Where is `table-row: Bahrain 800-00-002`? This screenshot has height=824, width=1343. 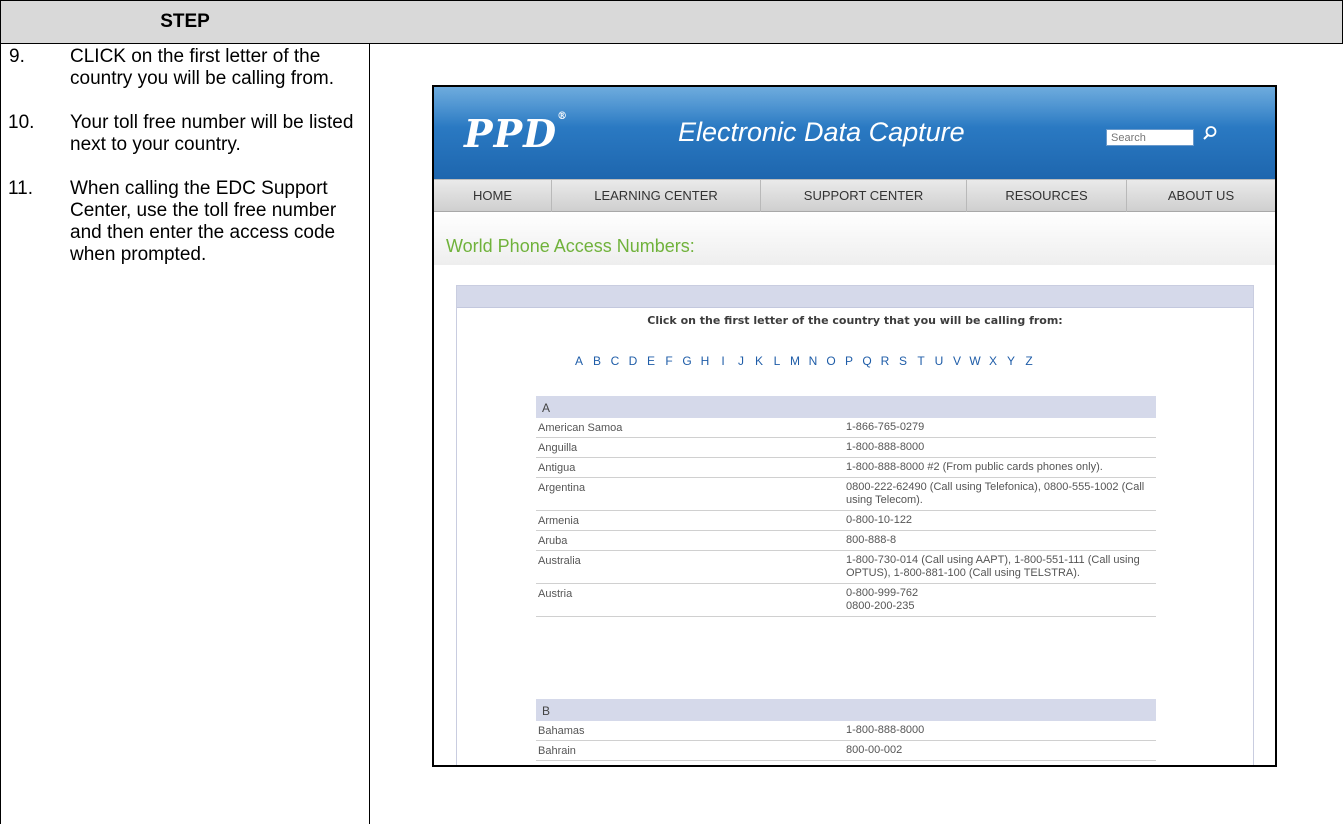
table-row: Bahrain 800-00-002 is located at coordinates (846, 751).